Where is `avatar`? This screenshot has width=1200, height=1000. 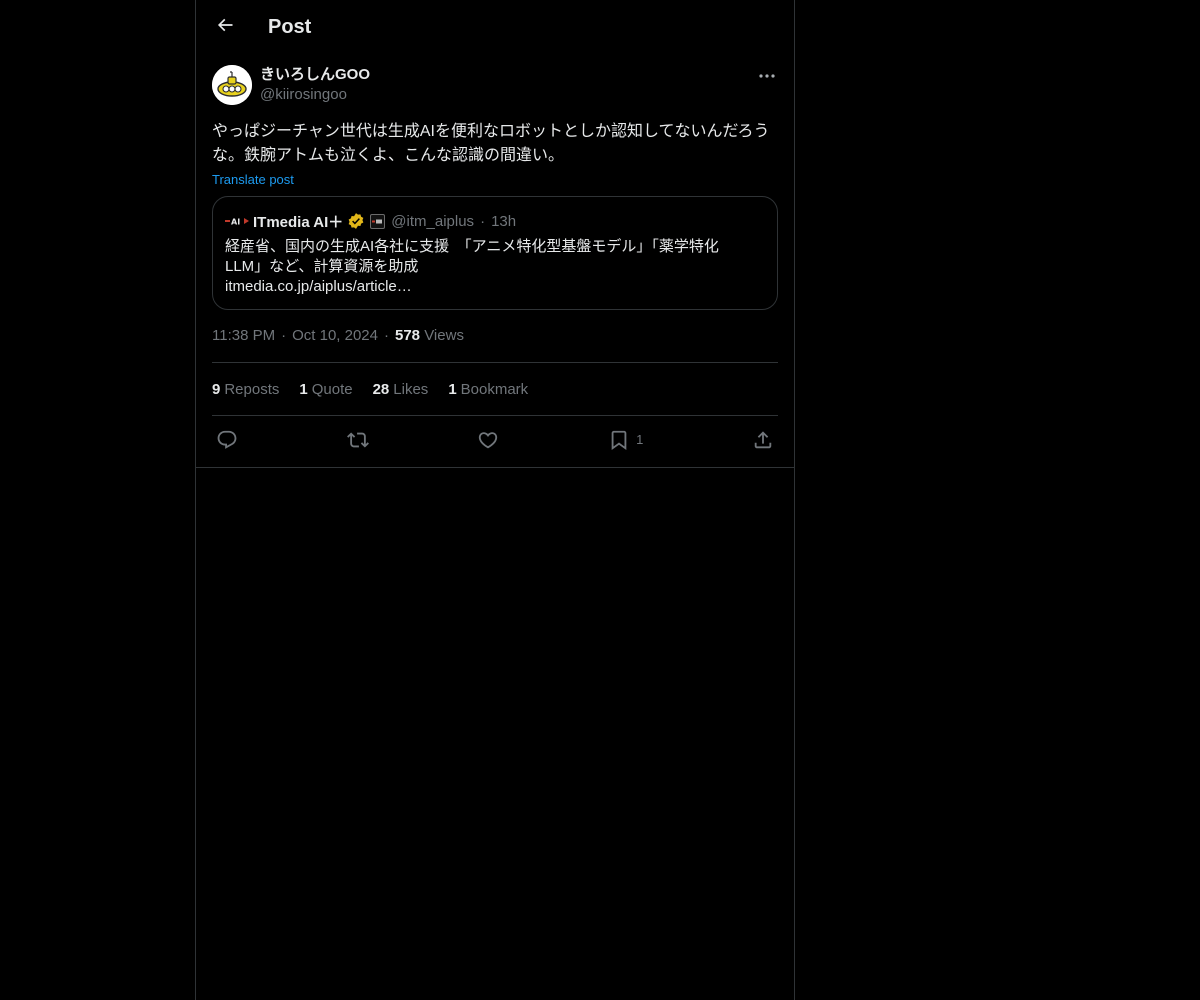
avatar is located at coordinates (232, 85).